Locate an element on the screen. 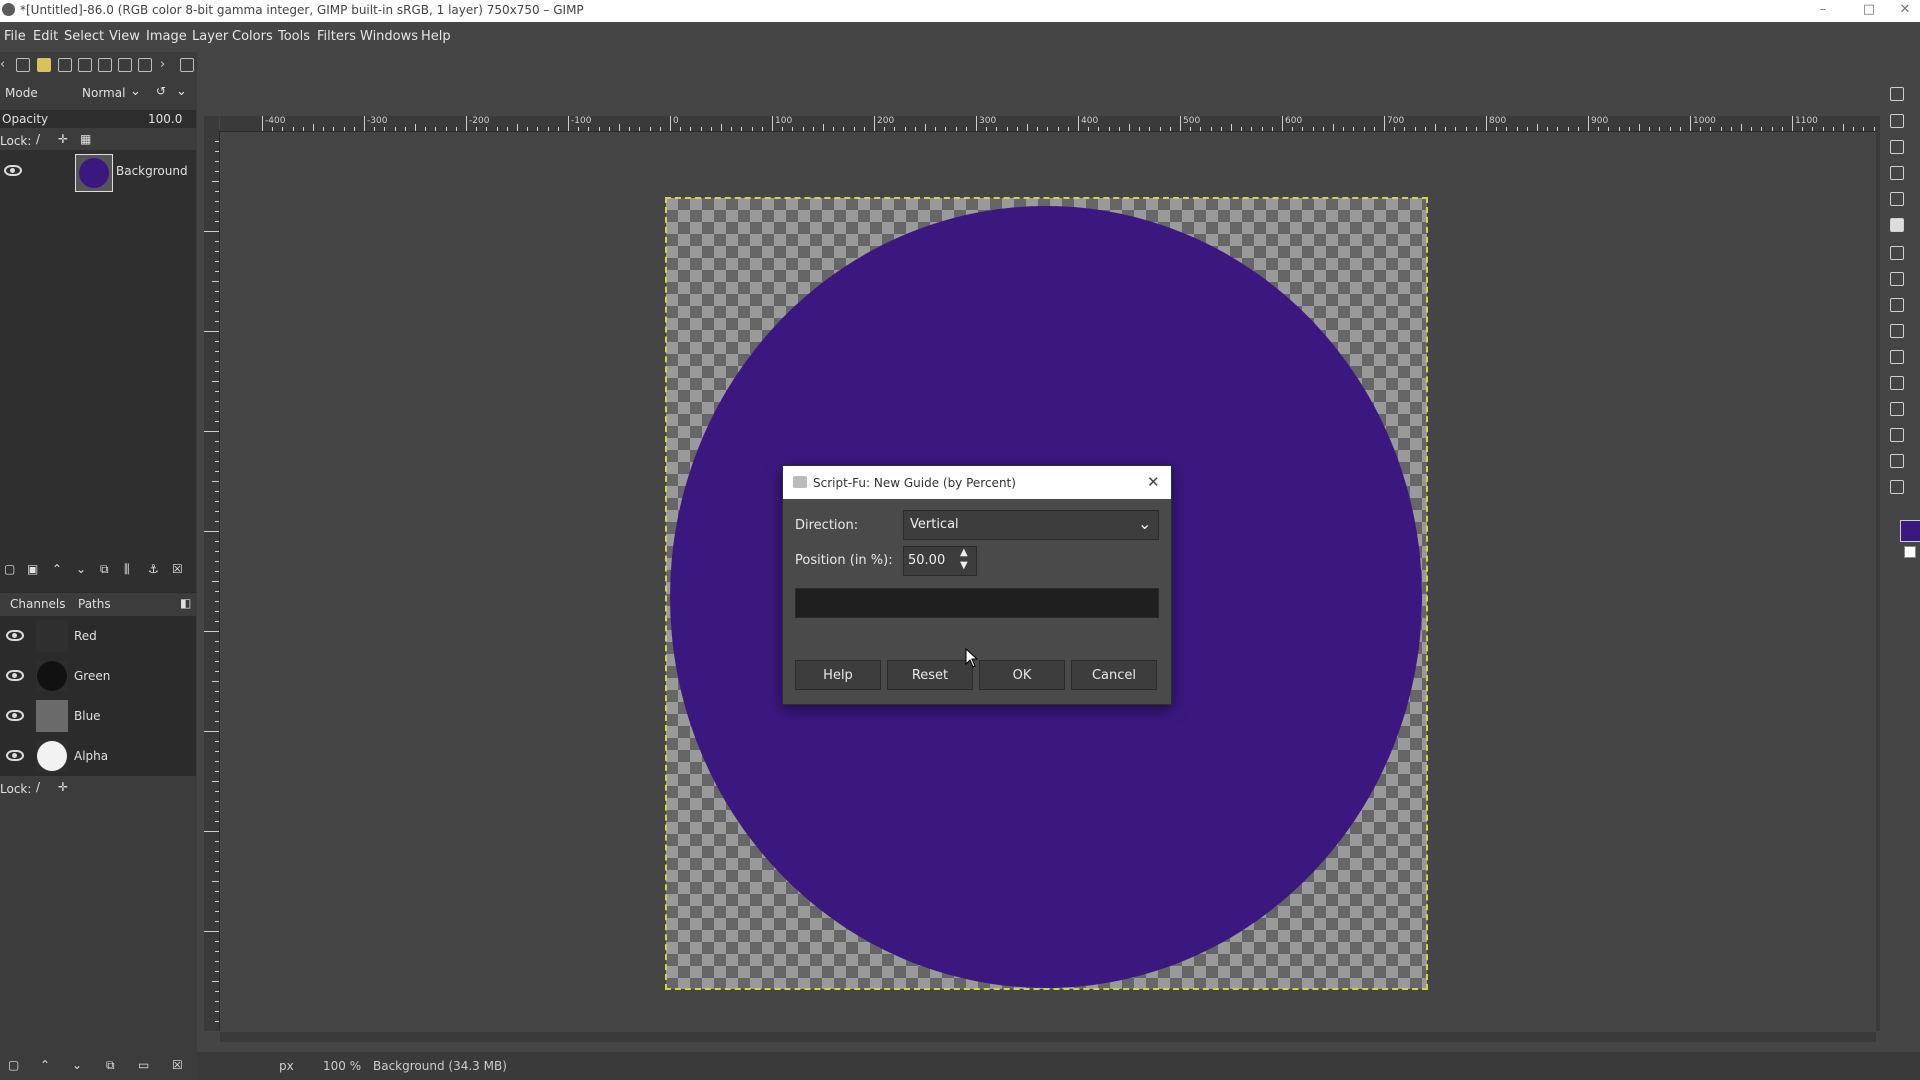  delete-layer-icon: ☒ is located at coordinates (177, 569).